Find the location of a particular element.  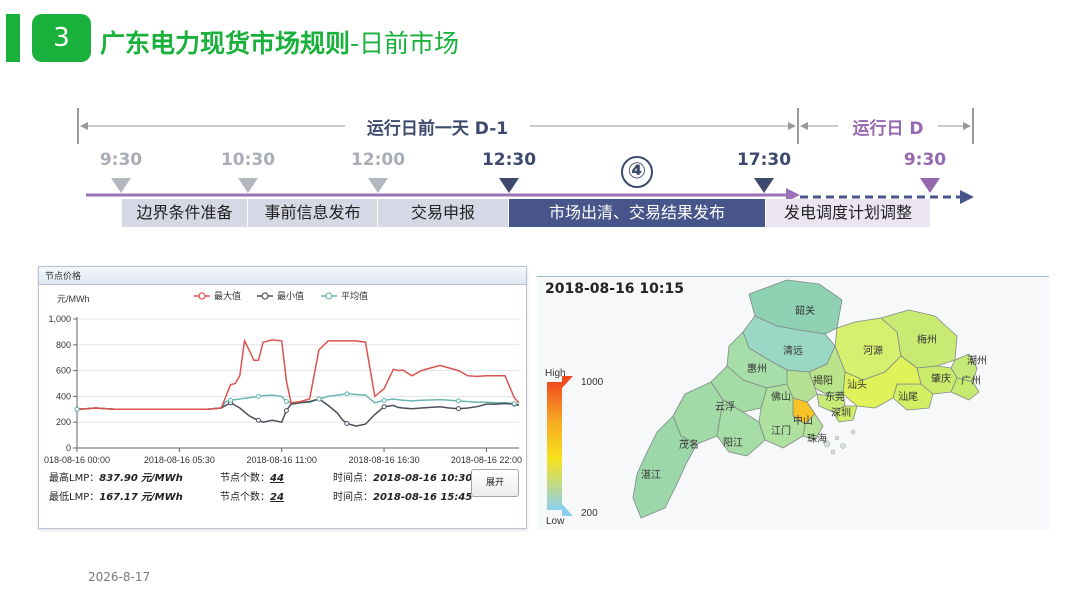

map-legend-low: Low is located at coordinates (555, 521).